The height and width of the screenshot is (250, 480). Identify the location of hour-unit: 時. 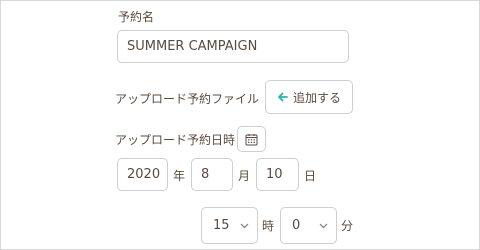
(268, 226).